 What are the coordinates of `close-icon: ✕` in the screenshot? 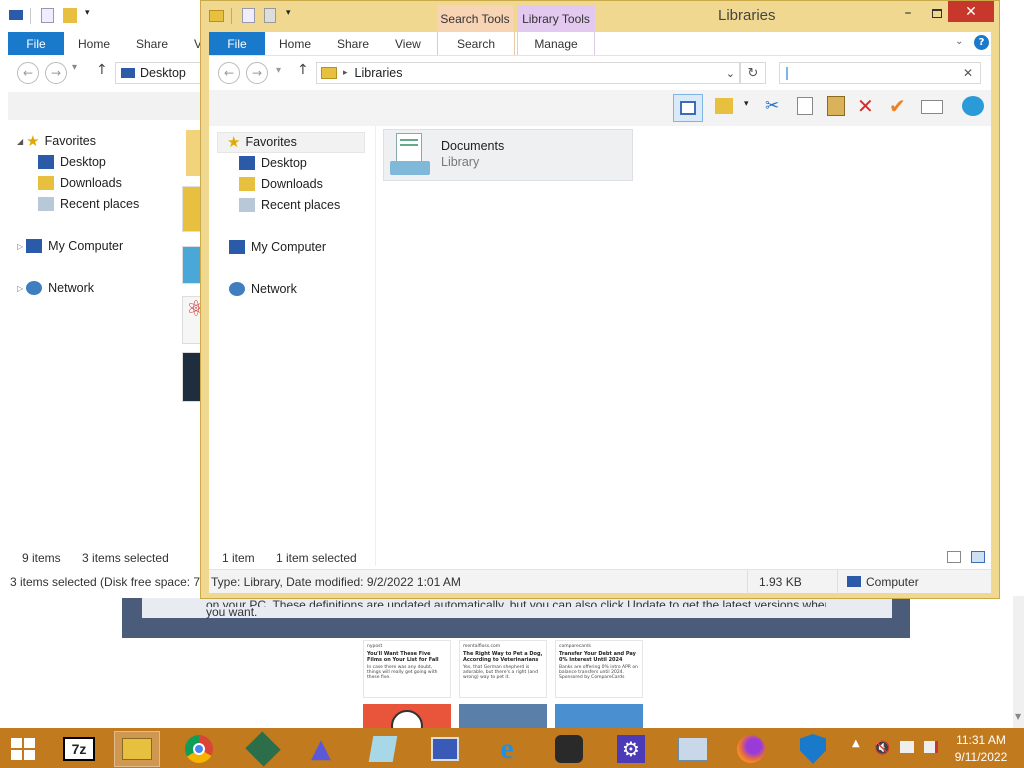 It's located at (968, 73).